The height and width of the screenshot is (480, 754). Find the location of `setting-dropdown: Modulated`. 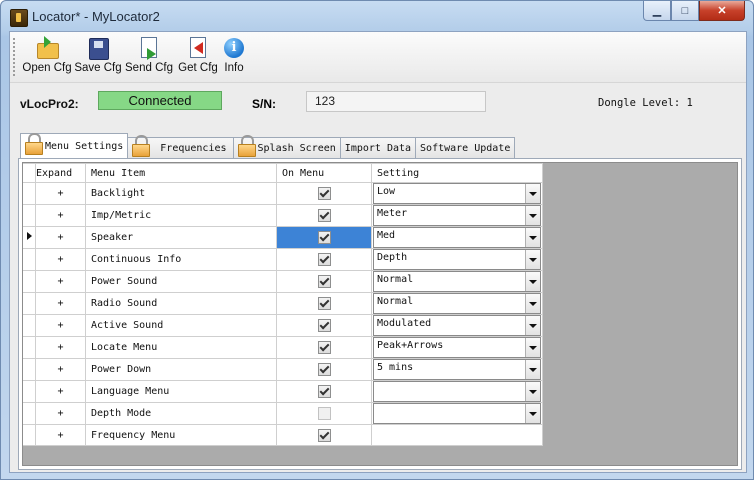

setting-dropdown: Modulated is located at coordinates (457, 325).